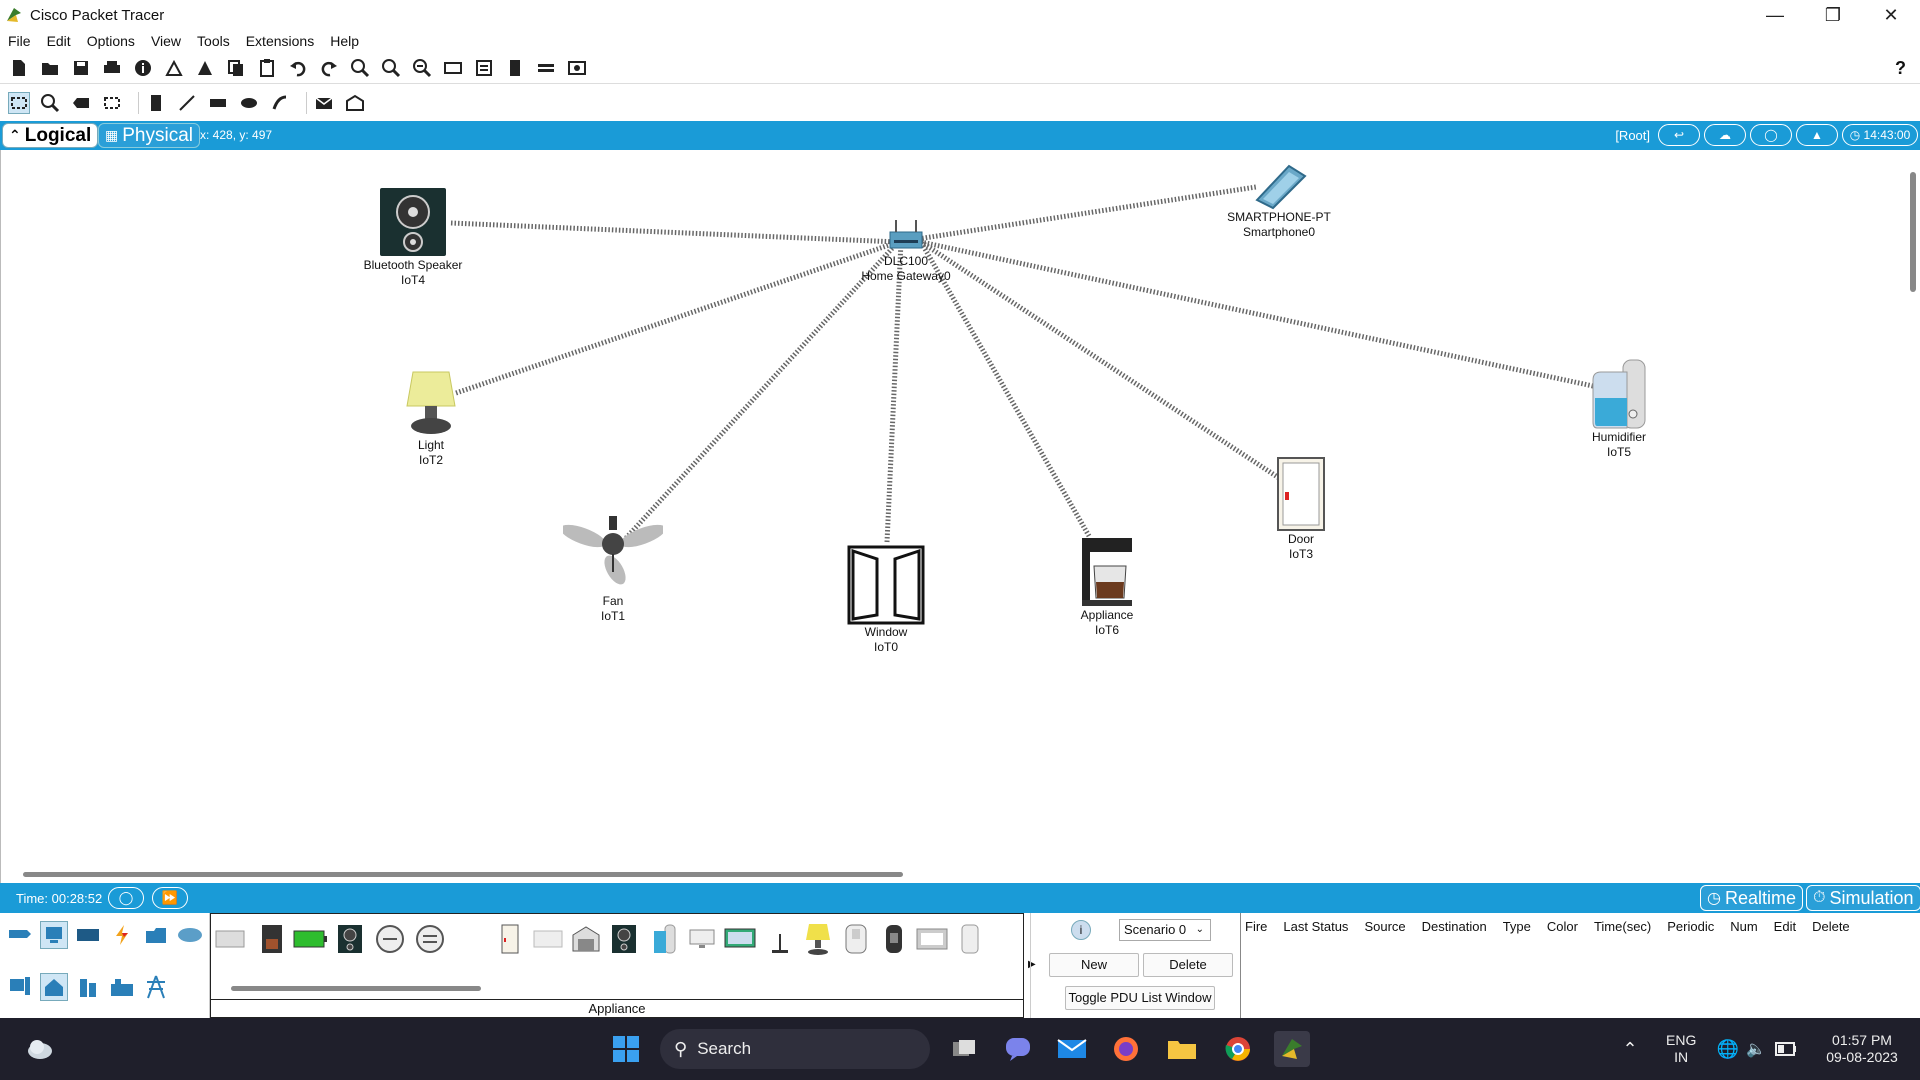  I want to click on device-template-icon, so click(546, 68).